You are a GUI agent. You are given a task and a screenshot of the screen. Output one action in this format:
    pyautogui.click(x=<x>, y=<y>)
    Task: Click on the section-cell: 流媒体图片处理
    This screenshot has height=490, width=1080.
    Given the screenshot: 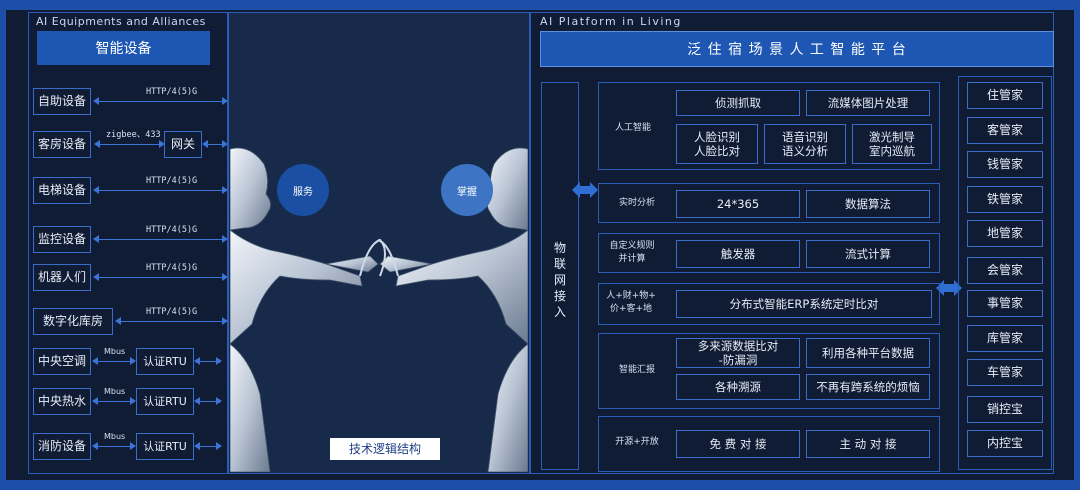 What is the action you would take?
    pyautogui.click(x=868, y=103)
    